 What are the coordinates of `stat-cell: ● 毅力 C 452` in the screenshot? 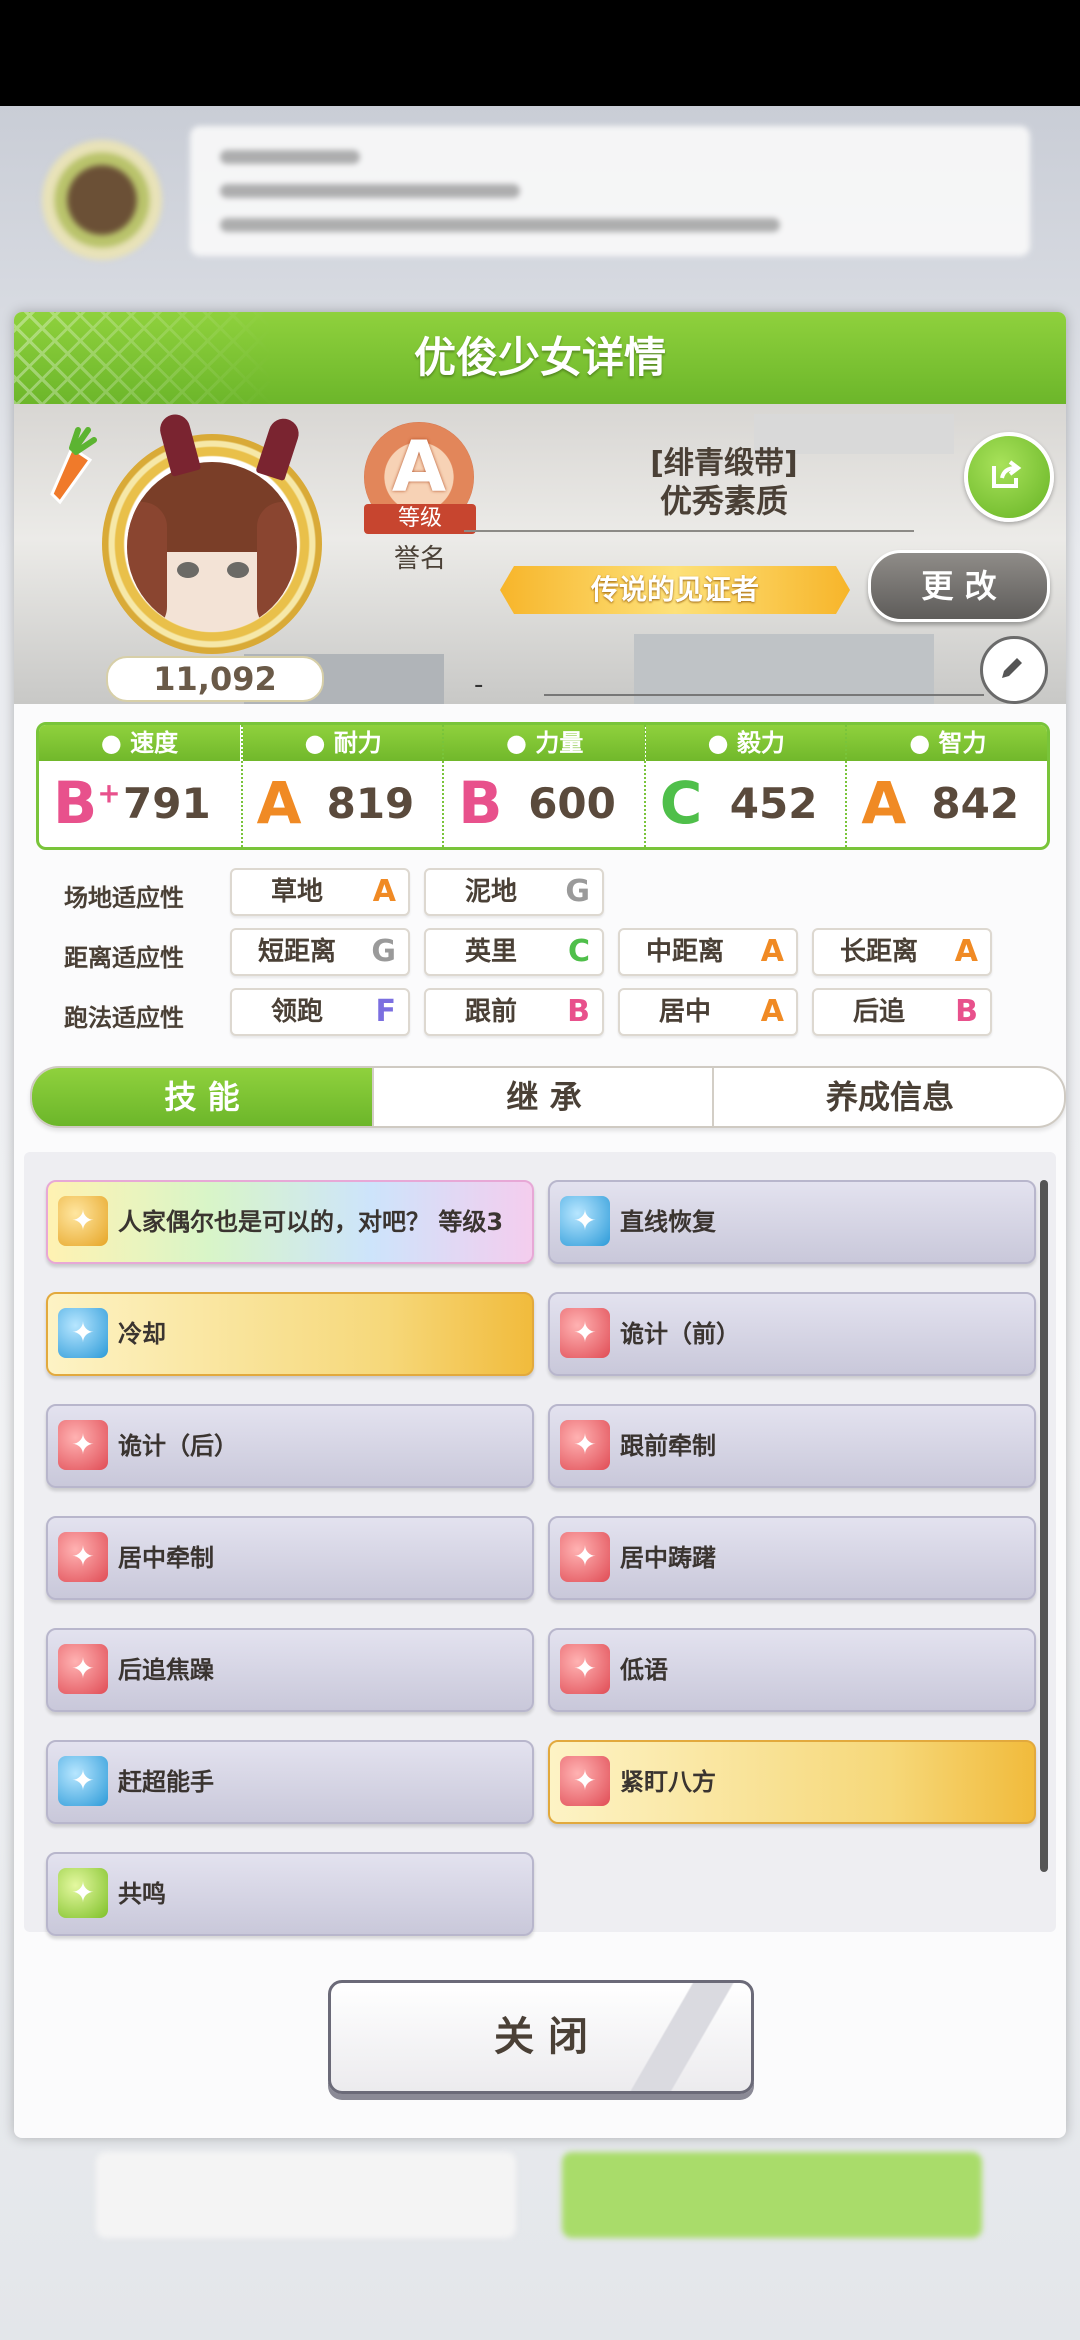 It's located at (745, 786).